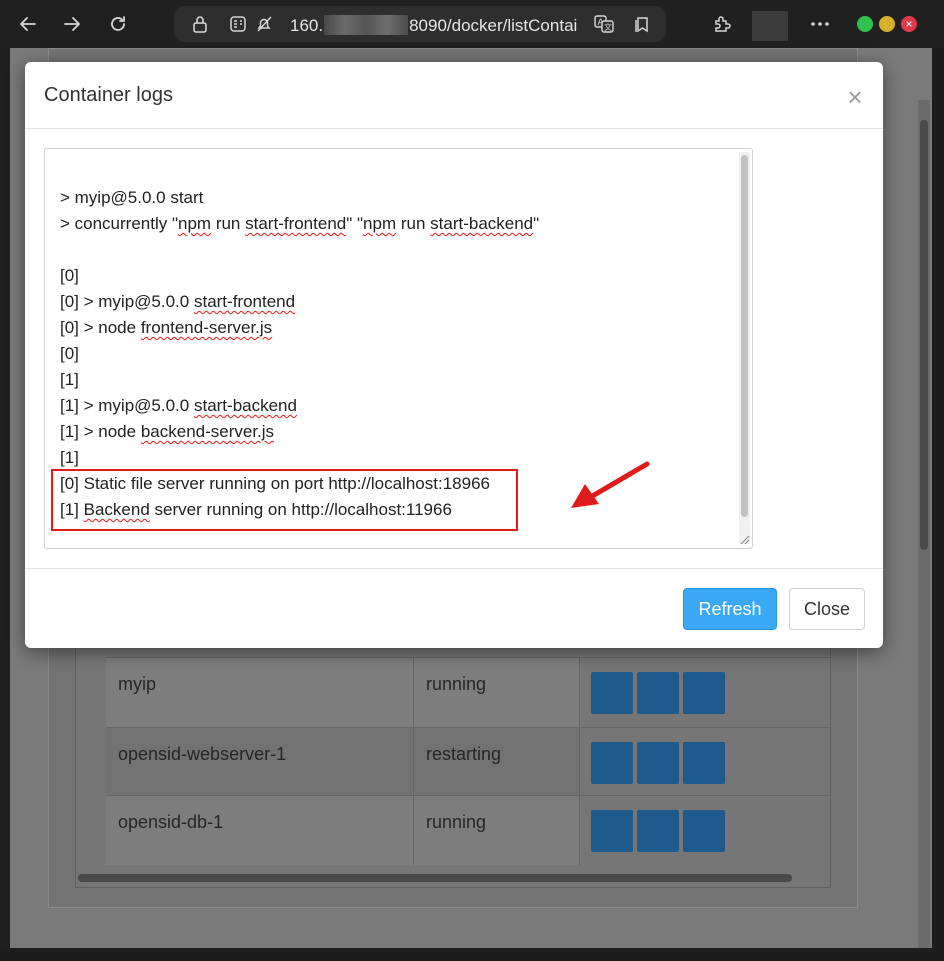  I want to click on more-options-button, so click(820, 24).